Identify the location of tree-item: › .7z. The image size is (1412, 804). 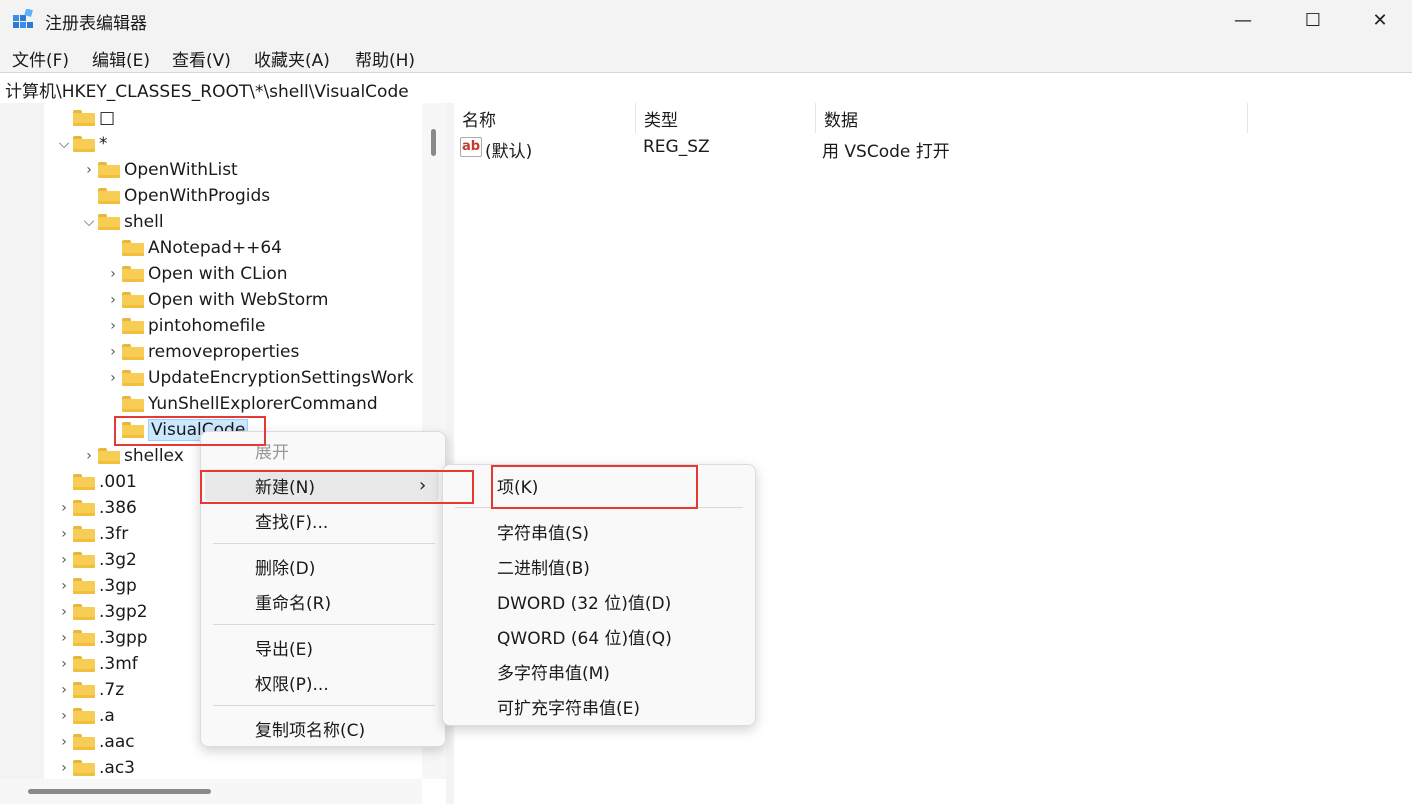
(89, 690).